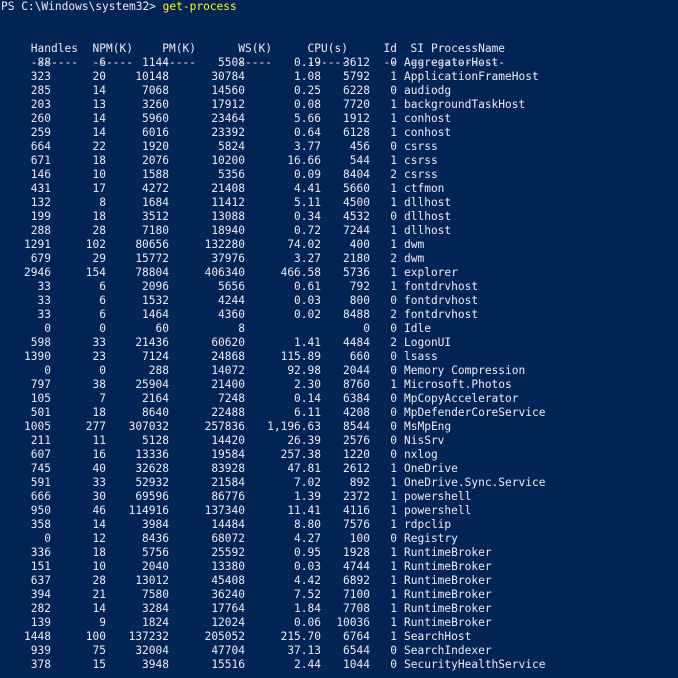 The image size is (678, 678). Describe the element at coordinates (424, 188) in the screenshot. I see `cell-process-name: ctfmon` at that location.